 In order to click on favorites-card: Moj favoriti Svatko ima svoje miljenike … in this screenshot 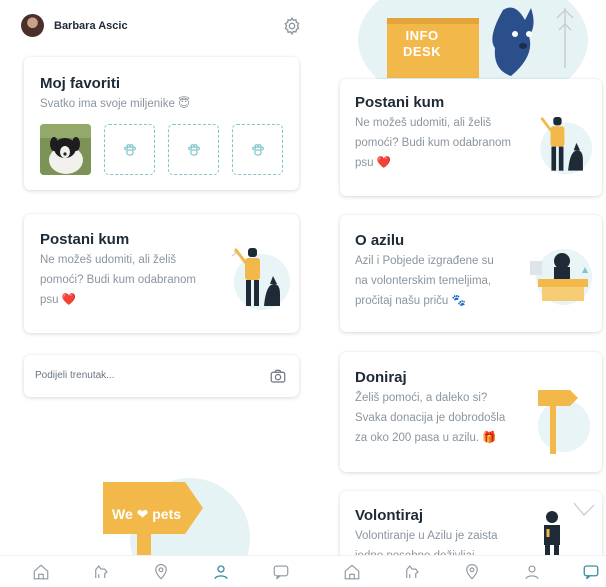, I will do `click(161, 123)`.